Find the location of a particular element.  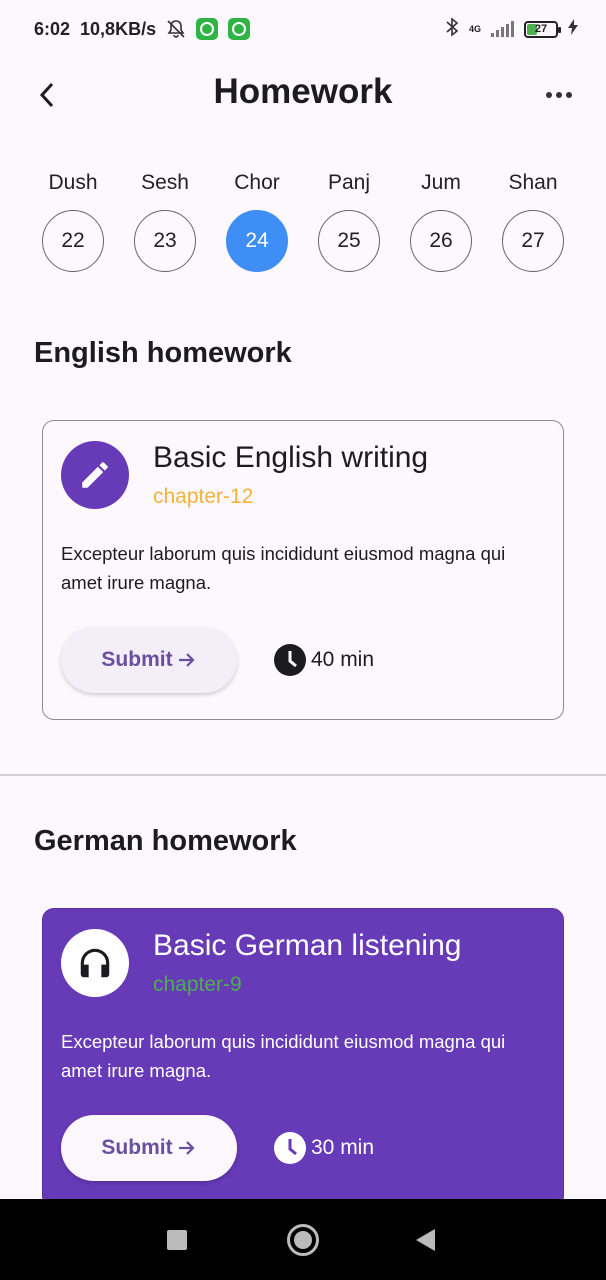

status-right: 4G 27 is located at coordinates (511, 29).